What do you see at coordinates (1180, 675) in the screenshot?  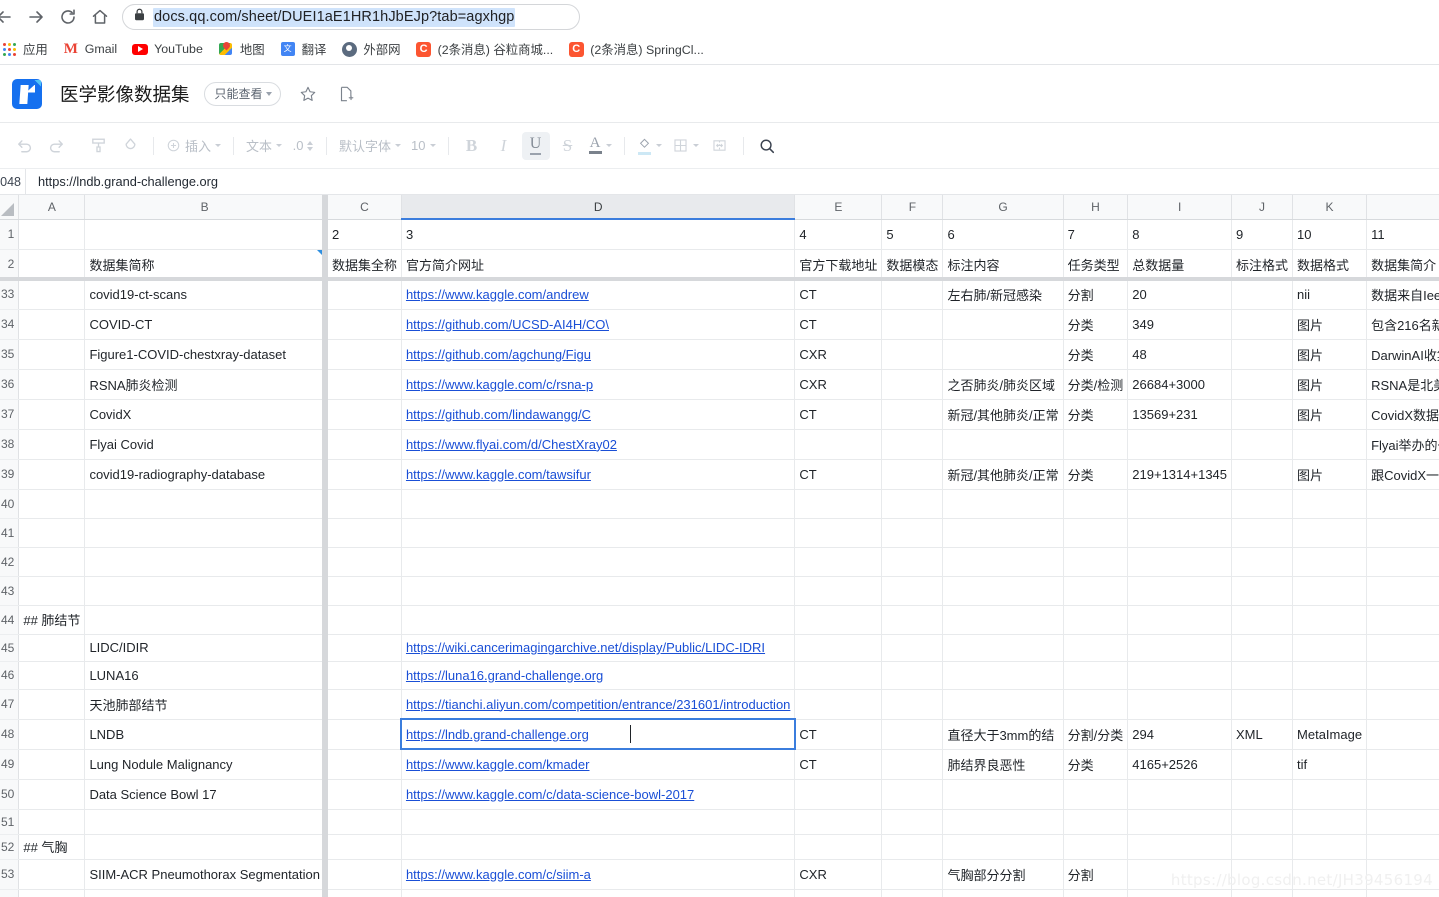 I see `grid-cell-I46` at bounding box center [1180, 675].